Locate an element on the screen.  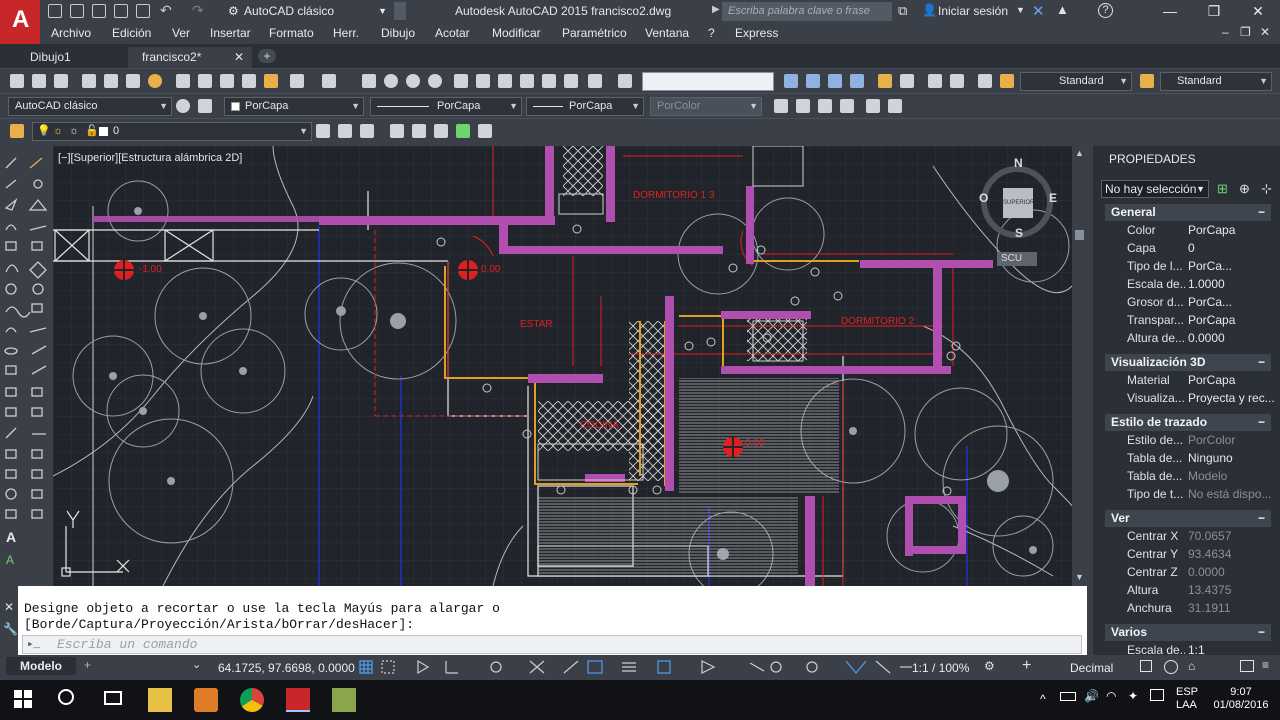
layer-freeze-icon is located at coordinates (485, 131).